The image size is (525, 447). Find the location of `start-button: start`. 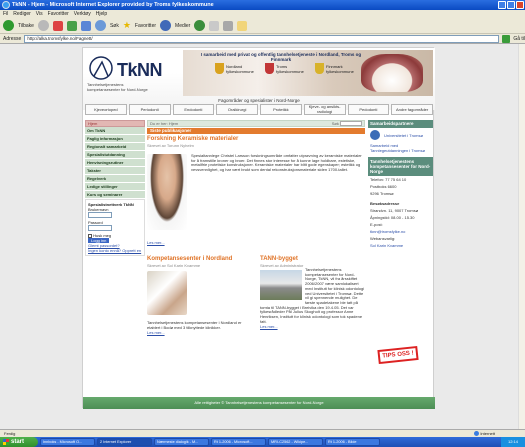

start-button: start is located at coordinates (19, 442).